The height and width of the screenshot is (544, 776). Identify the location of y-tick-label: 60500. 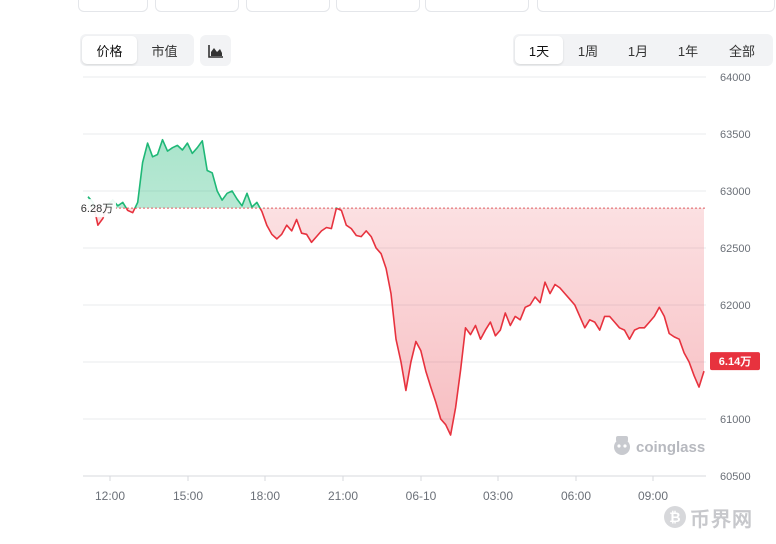
(735, 477).